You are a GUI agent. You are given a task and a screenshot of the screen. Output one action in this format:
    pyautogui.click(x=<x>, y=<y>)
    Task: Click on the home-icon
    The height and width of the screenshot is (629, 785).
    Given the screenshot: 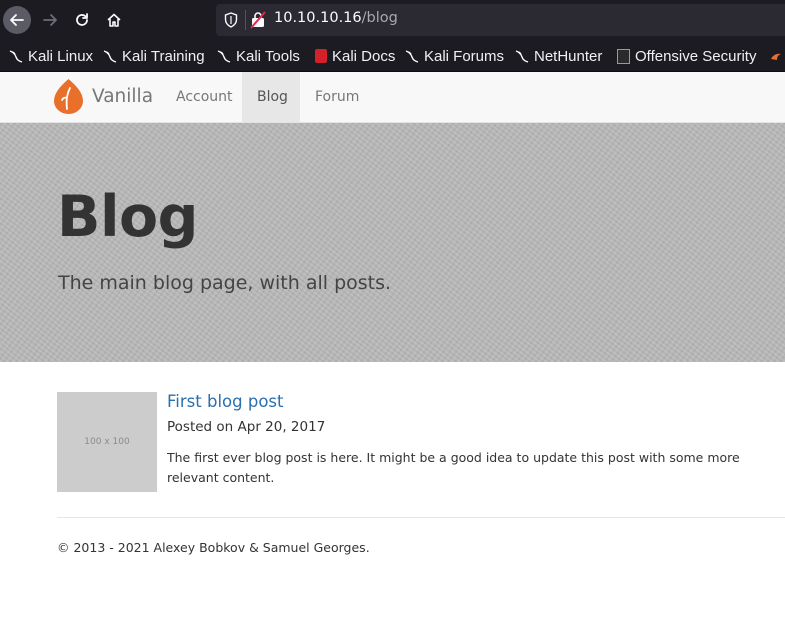 What is the action you would take?
    pyautogui.click(x=114, y=20)
    